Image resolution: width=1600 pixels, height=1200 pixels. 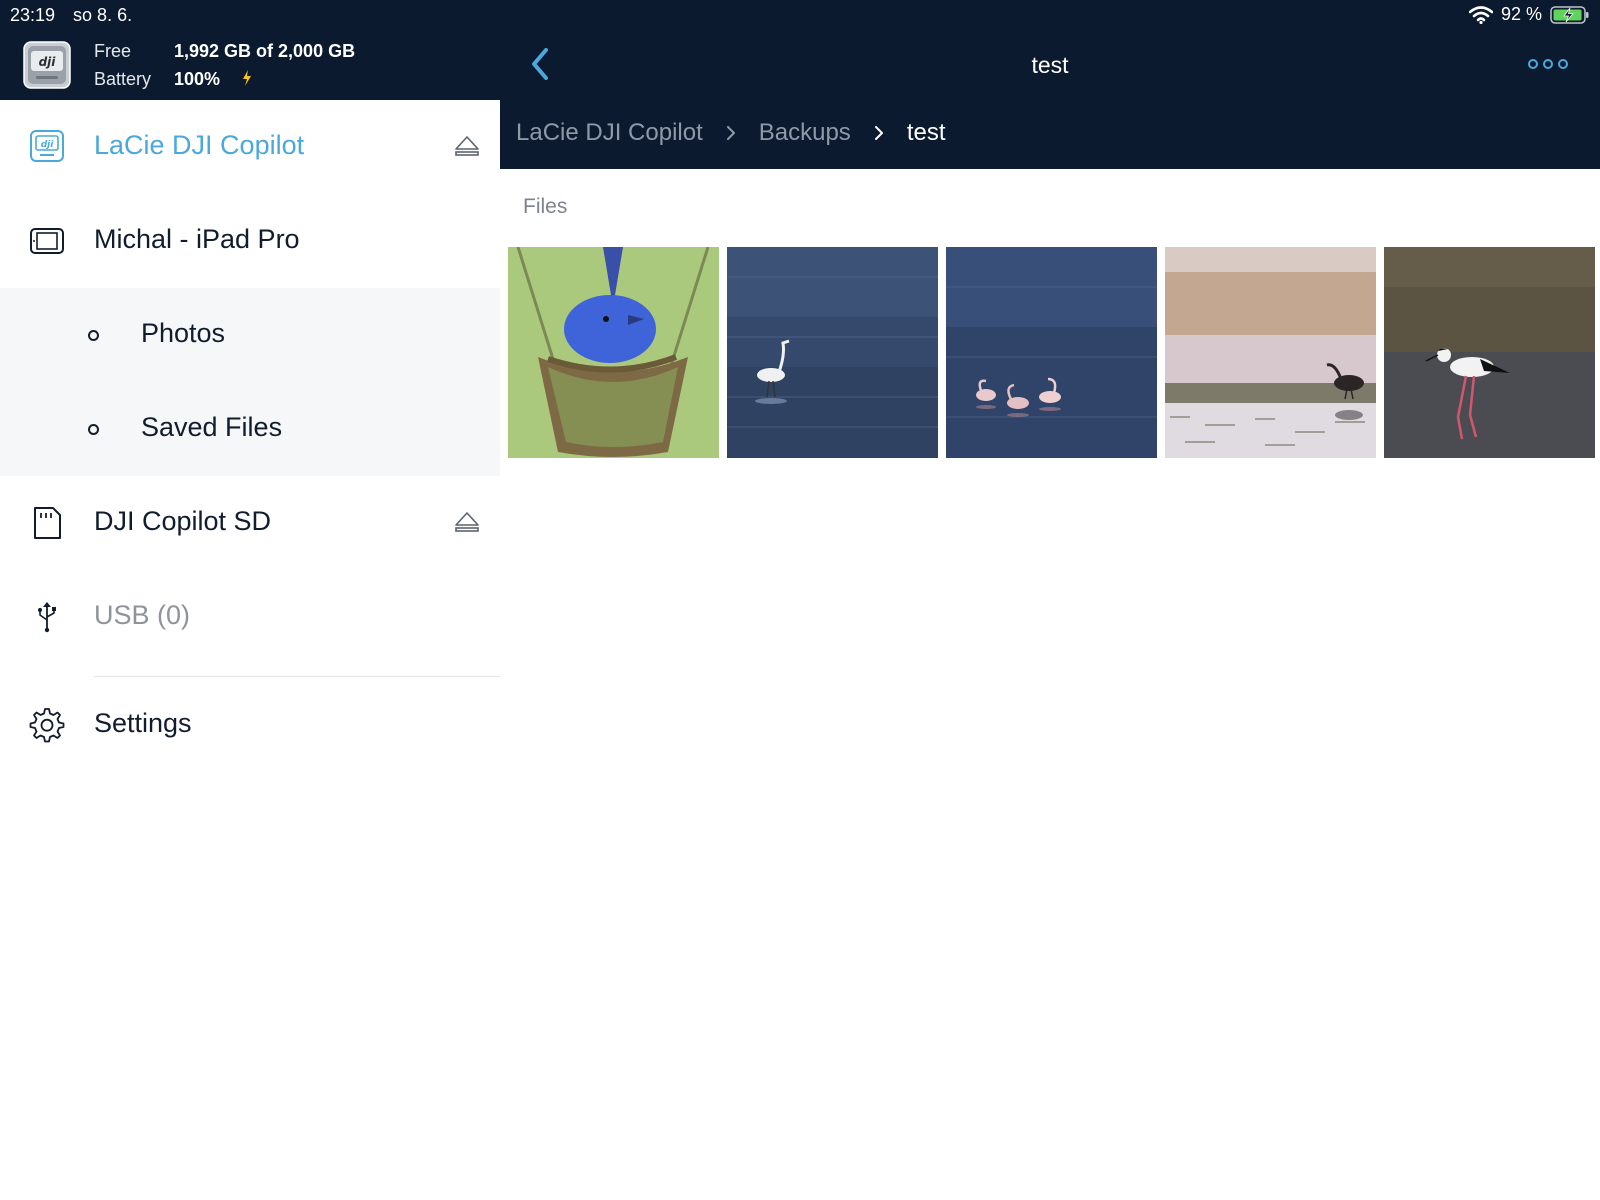 I want to click on file-thumbnail-egret, so click(x=832, y=352).